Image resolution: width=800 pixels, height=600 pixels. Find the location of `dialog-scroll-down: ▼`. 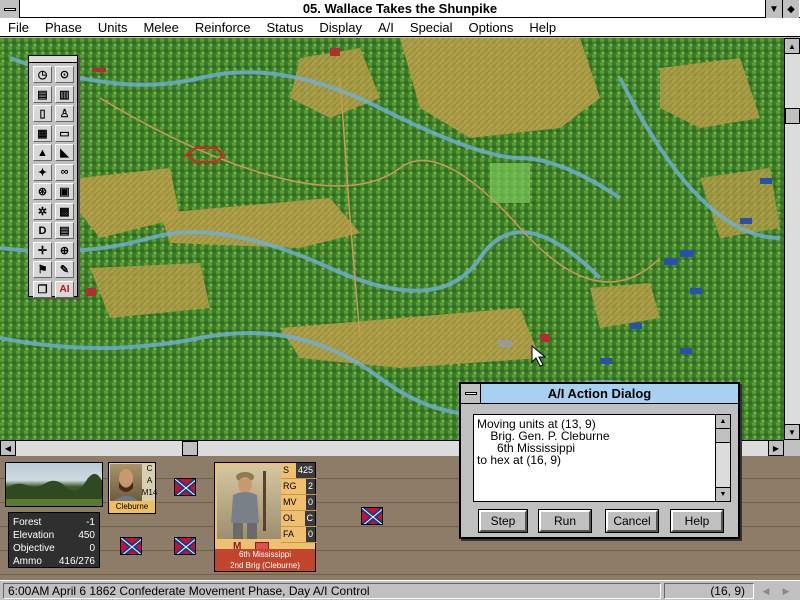

dialog-scroll-down: ▼ is located at coordinates (723, 494).